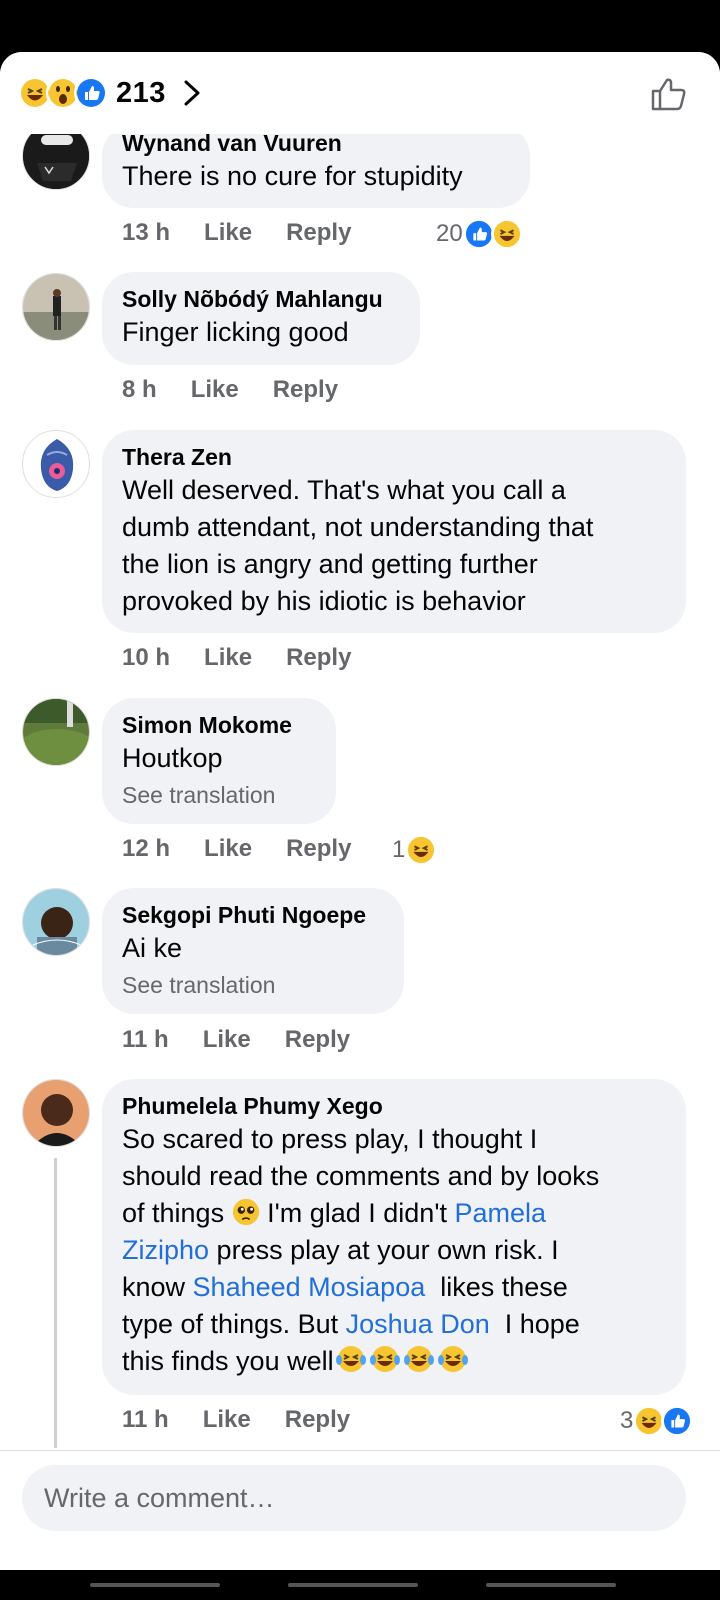 The height and width of the screenshot is (1600, 720). What do you see at coordinates (165, 1250) in the screenshot?
I see `mention-link: Zizipho` at bounding box center [165, 1250].